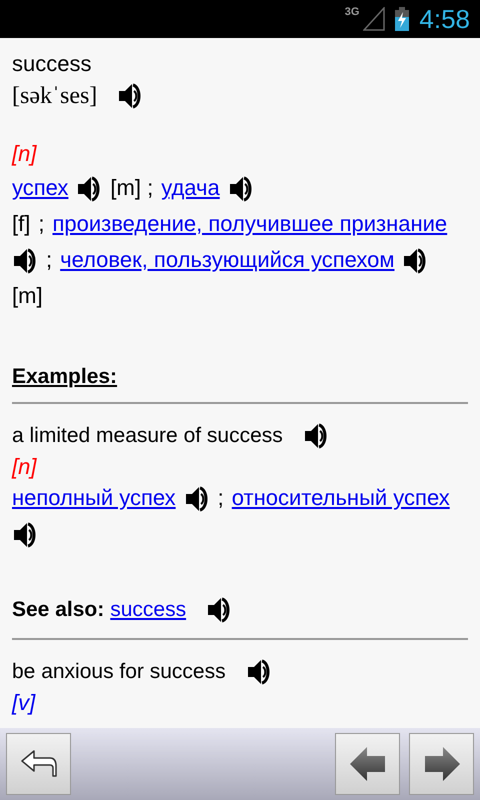 The image size is (480, 800). I want to click on grammar-note: [m] ;, so click(132, 187).